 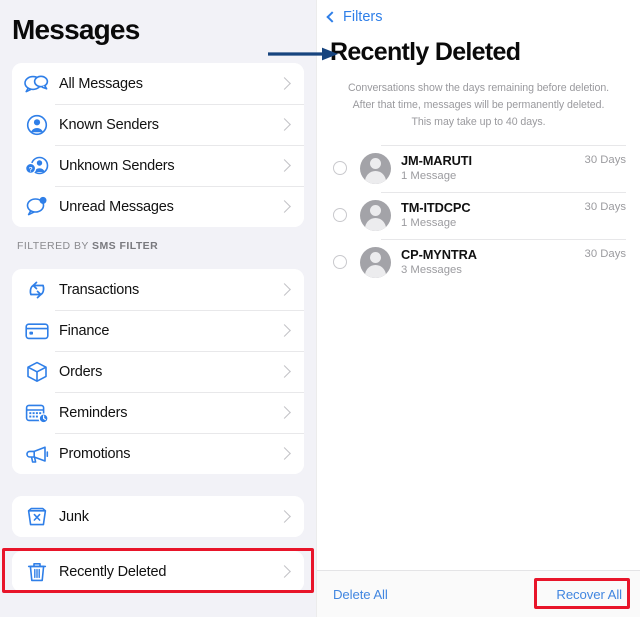 I want to click on sidebar-item-label: Unread Messages, so click(x=116, y=206).